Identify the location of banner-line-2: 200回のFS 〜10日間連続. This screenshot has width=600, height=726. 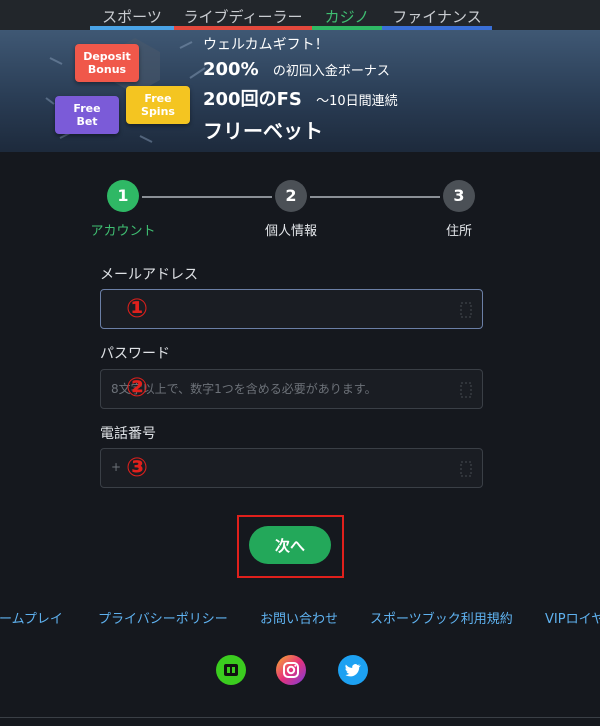
(300, 101).